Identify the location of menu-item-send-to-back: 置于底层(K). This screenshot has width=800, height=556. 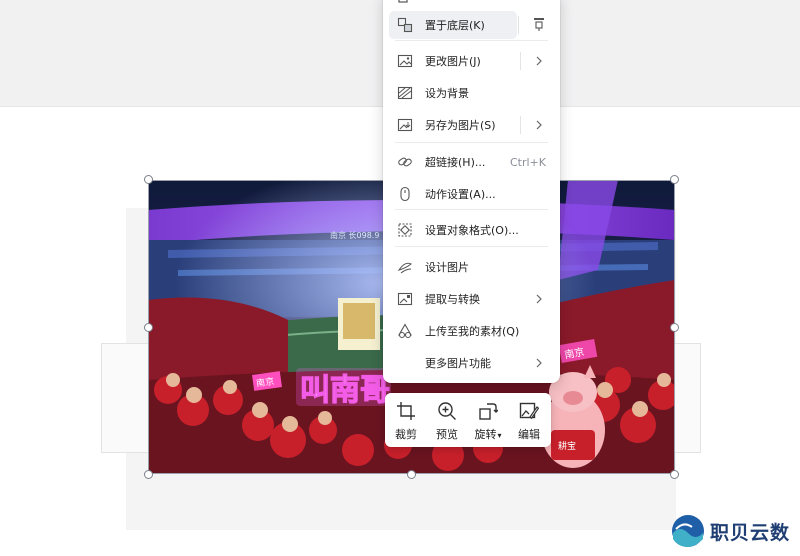
(453, 25).